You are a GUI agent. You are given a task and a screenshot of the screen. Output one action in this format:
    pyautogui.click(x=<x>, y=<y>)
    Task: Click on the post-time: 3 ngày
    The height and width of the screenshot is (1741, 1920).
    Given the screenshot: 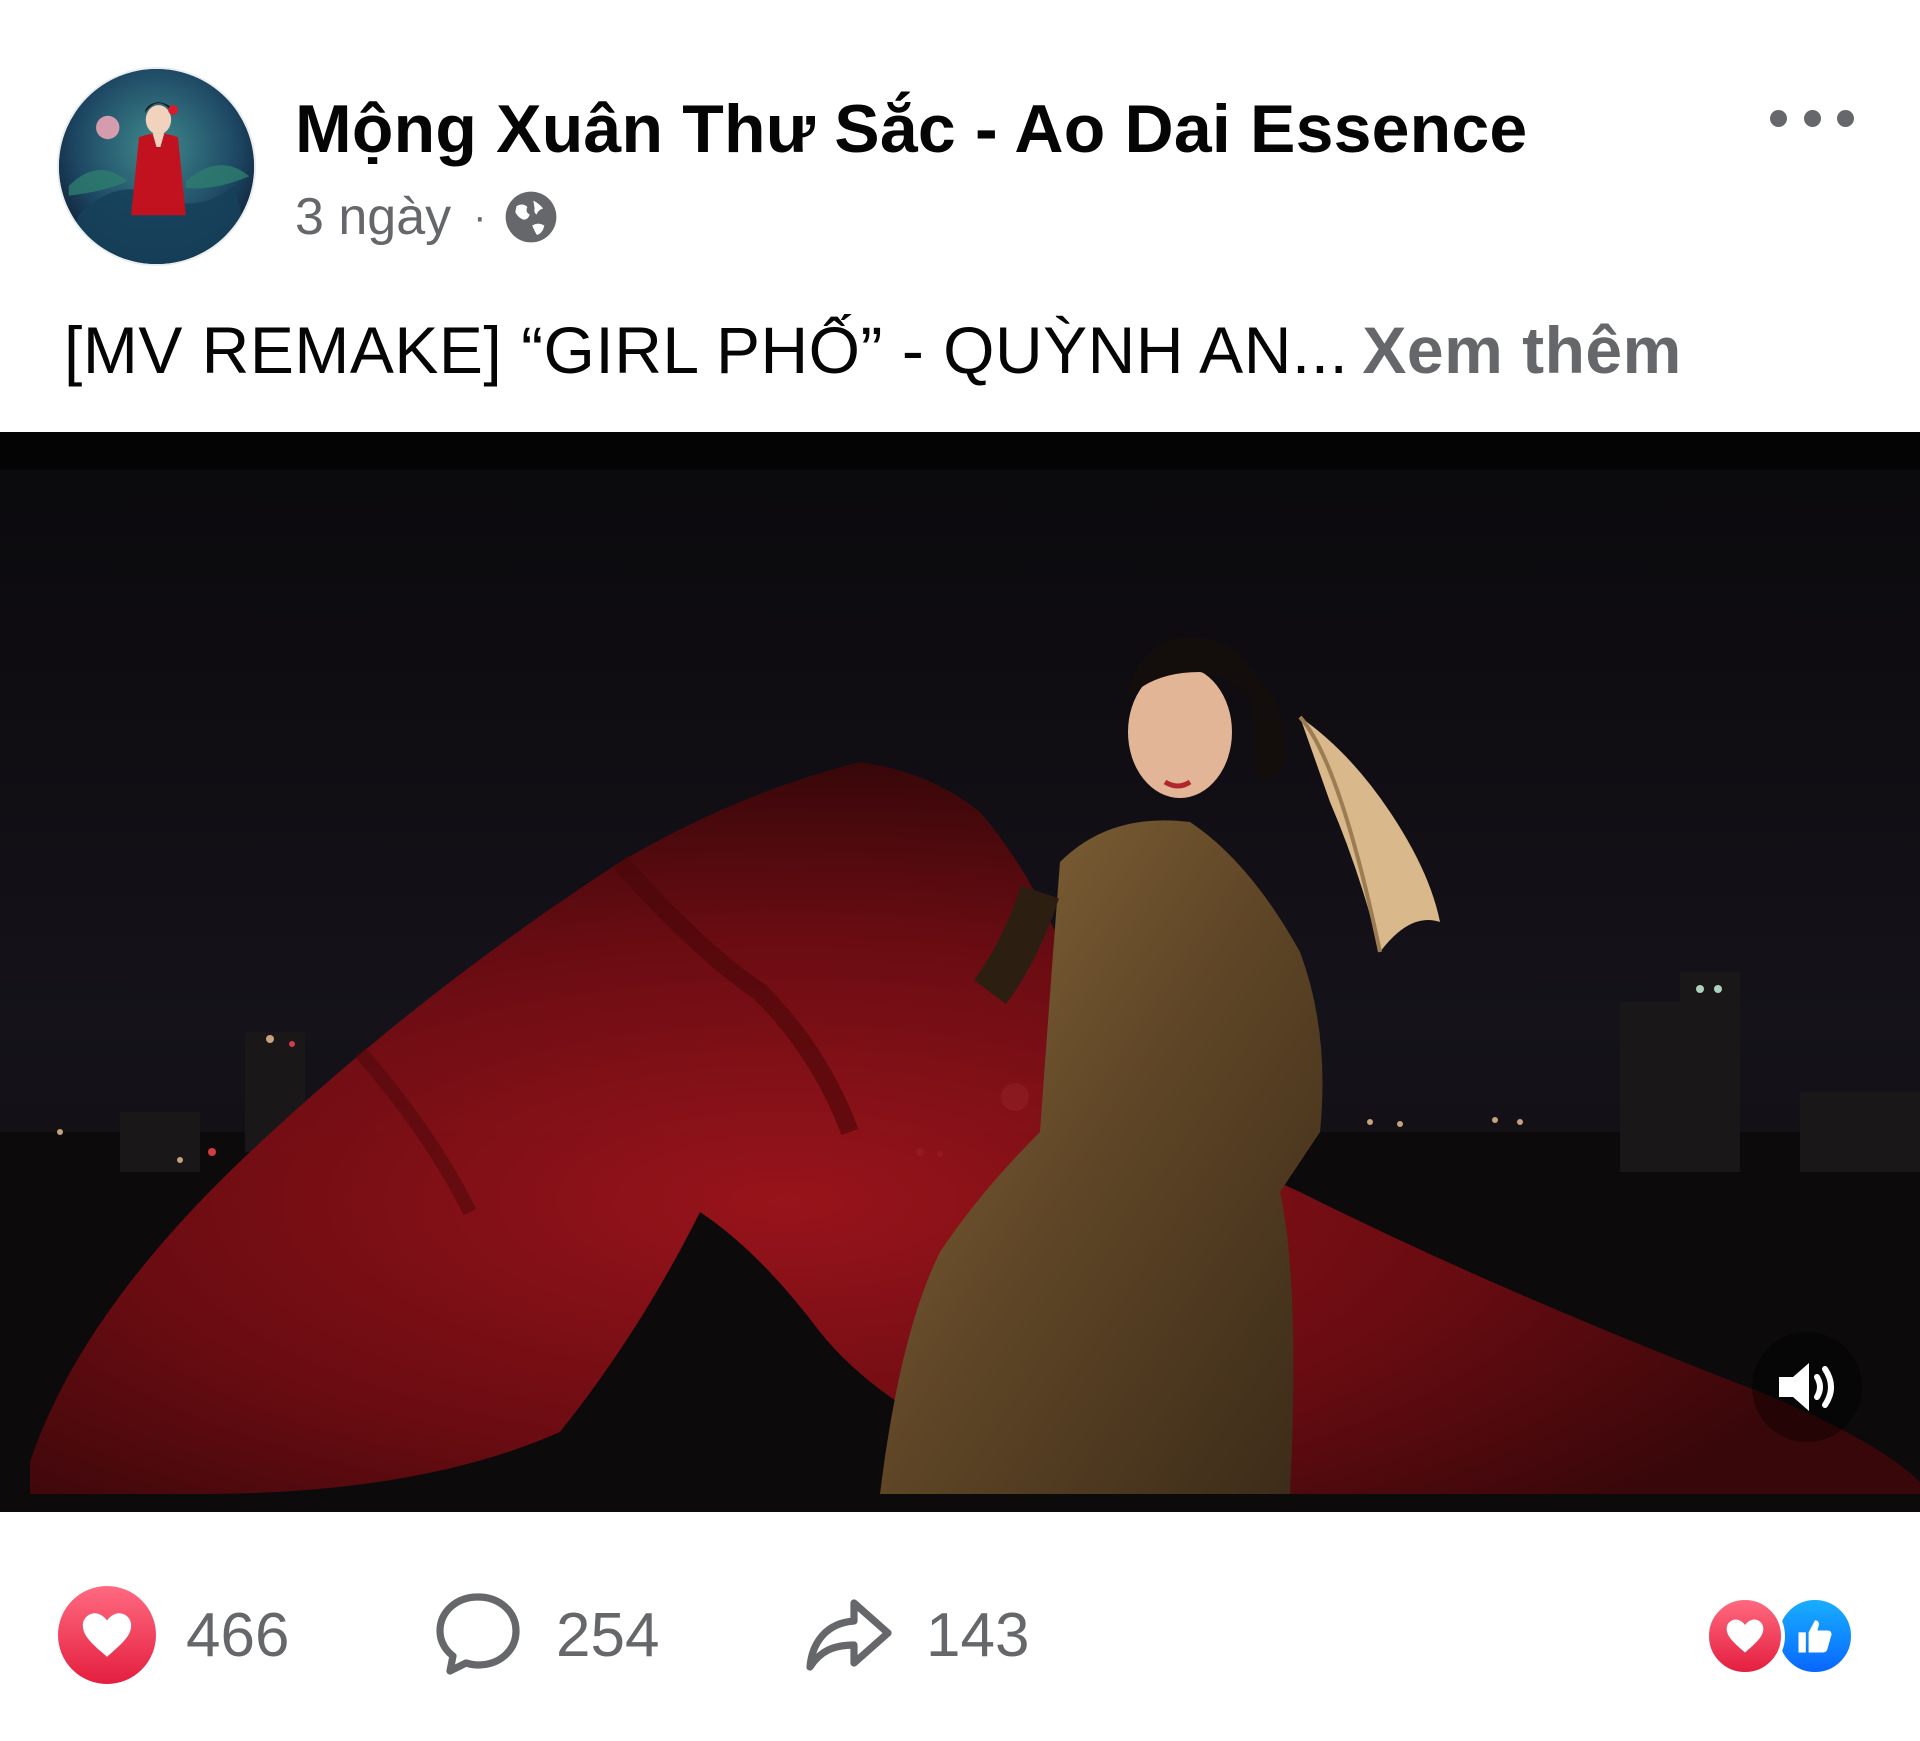 What is the action you would take?
    pyautogui.click(x=373, y=217)
    